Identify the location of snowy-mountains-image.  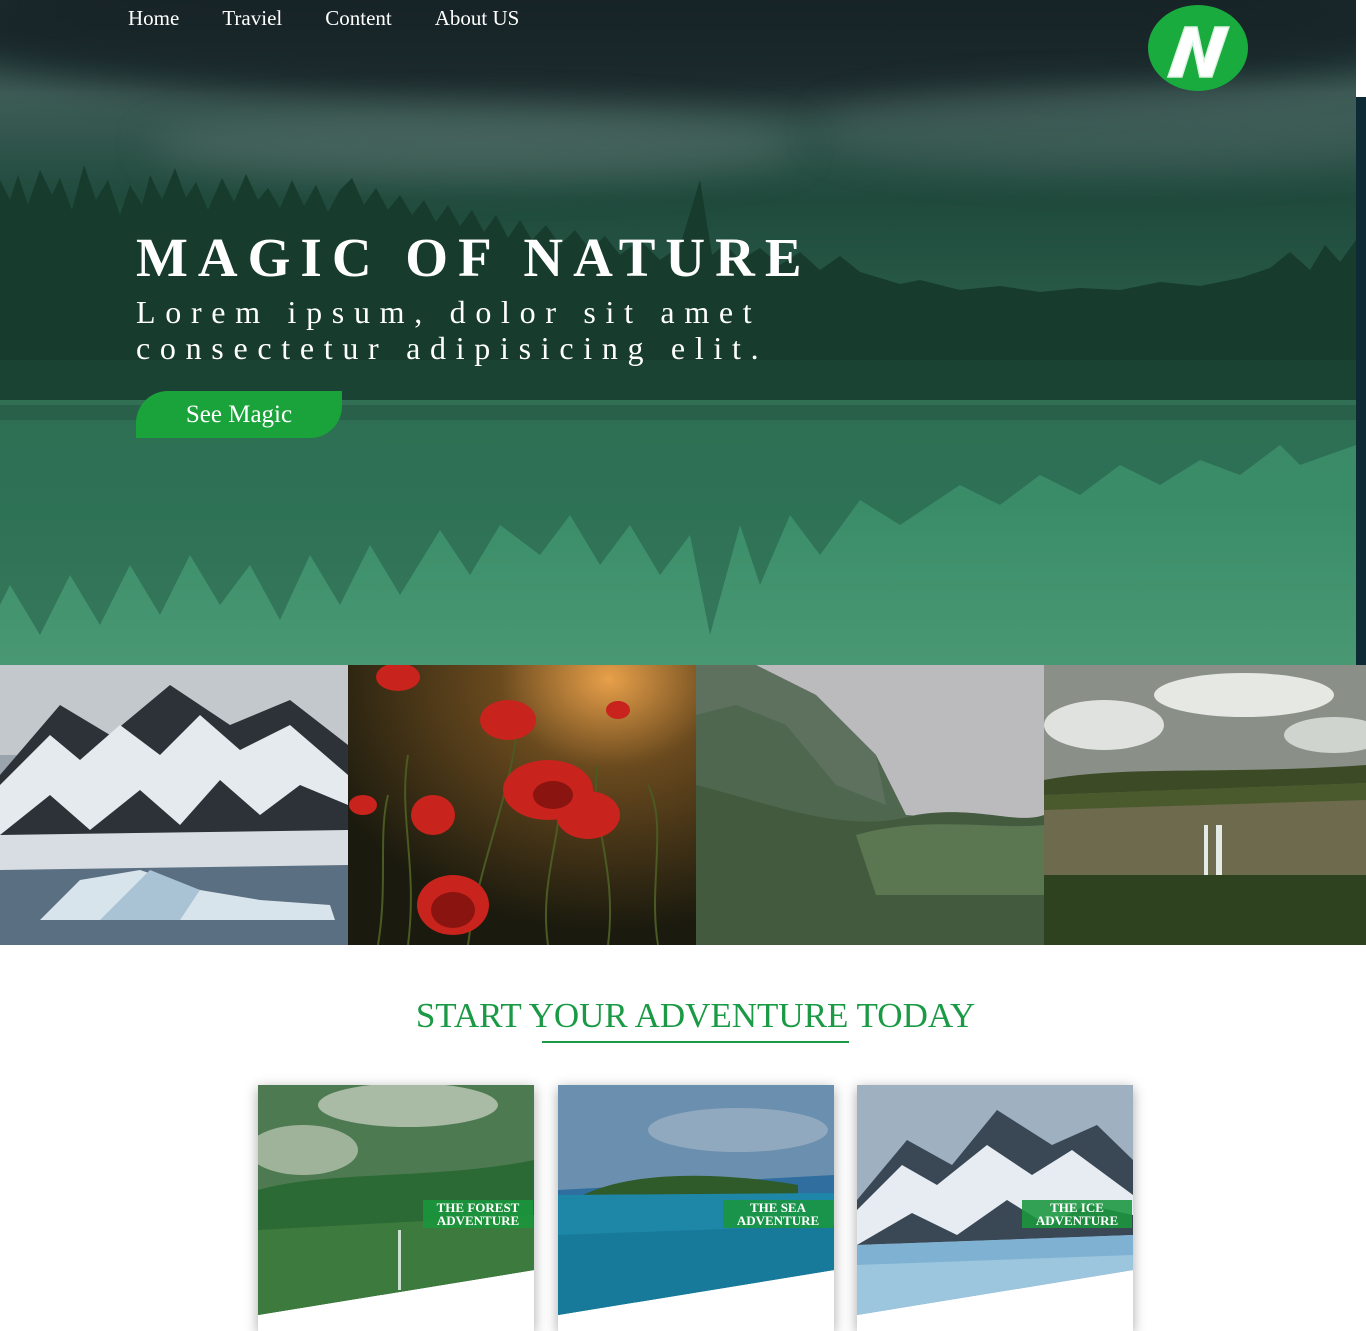
(174, 805).